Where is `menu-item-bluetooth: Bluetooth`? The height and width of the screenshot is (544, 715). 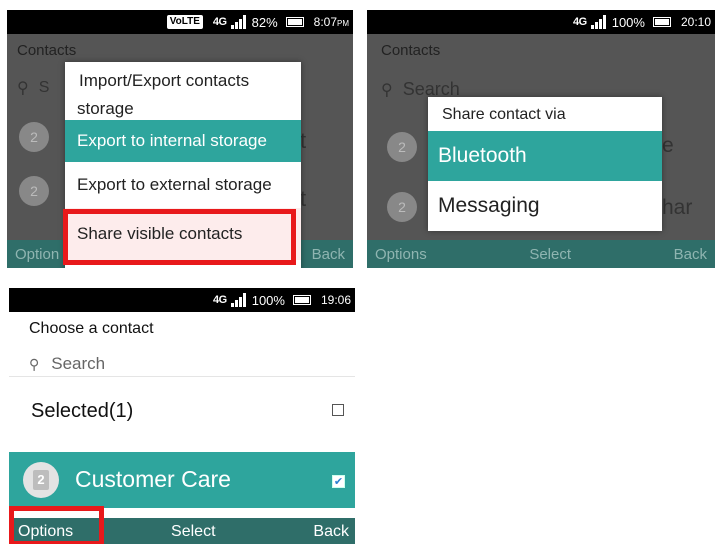 menu-item-bluetooth: Bluetooth is located at coordinates (545, 156).